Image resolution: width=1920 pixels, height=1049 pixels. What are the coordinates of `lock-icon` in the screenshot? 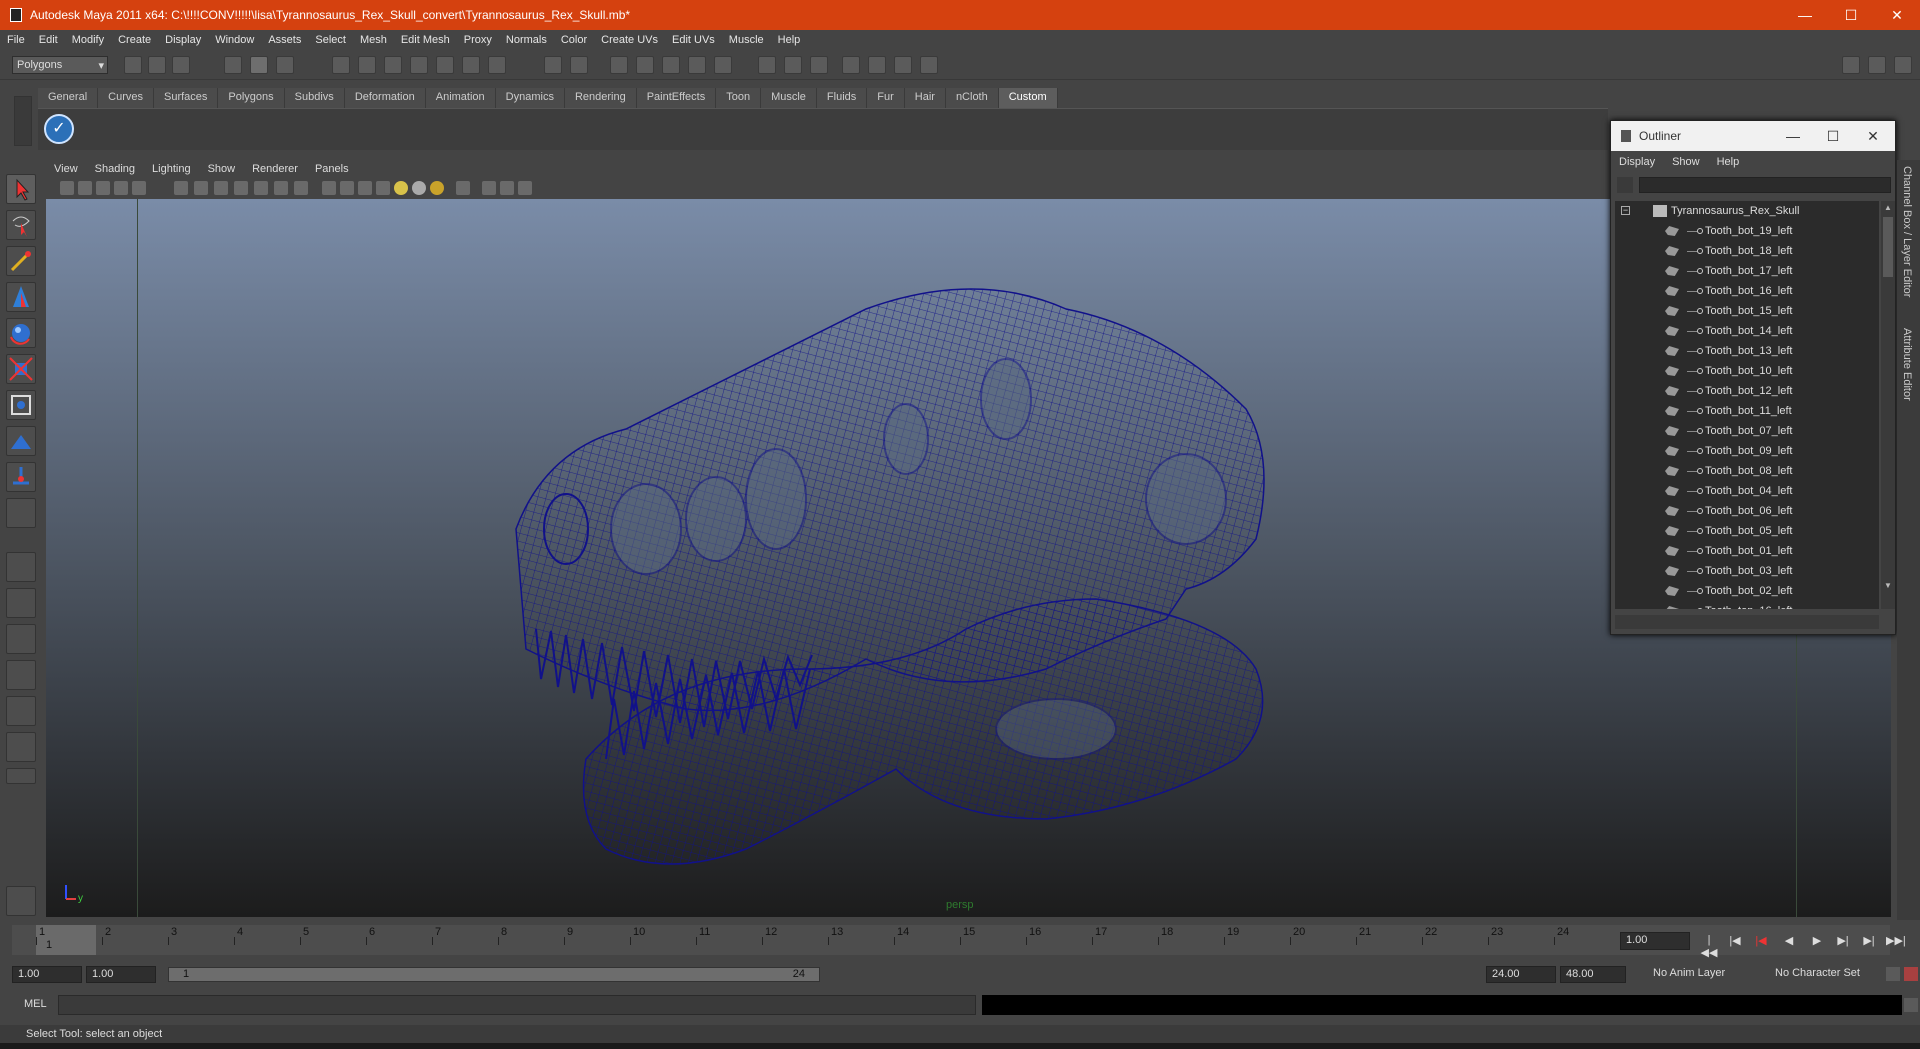 It's located at (553, 65).